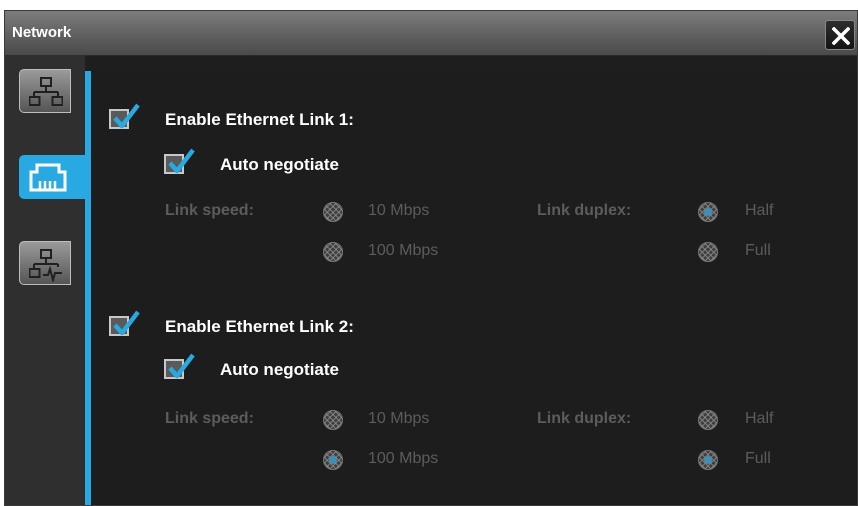 Image resolution: width=858 pixels, height=506 pixels. I want to click on link1-duplex-full-label: Full, so click(758, 250).